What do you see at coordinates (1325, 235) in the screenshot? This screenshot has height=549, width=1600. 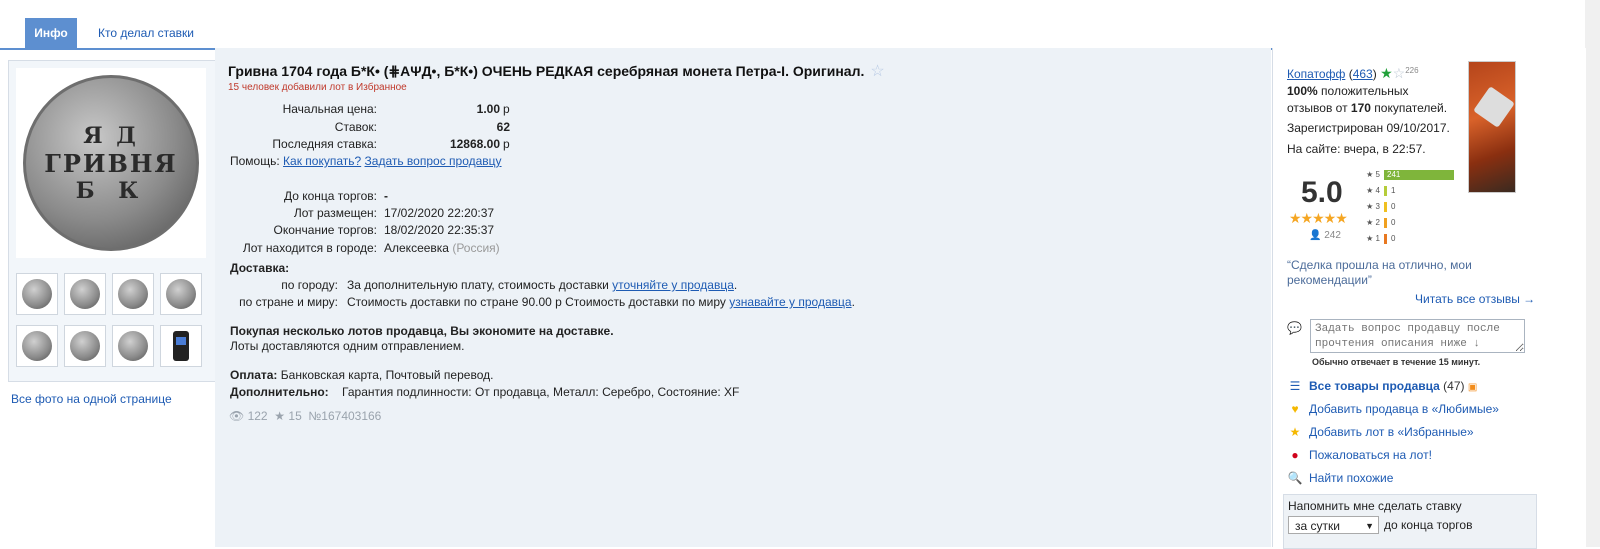 I see `votes-row: 👤 242` at bounding box center [1325, 235].